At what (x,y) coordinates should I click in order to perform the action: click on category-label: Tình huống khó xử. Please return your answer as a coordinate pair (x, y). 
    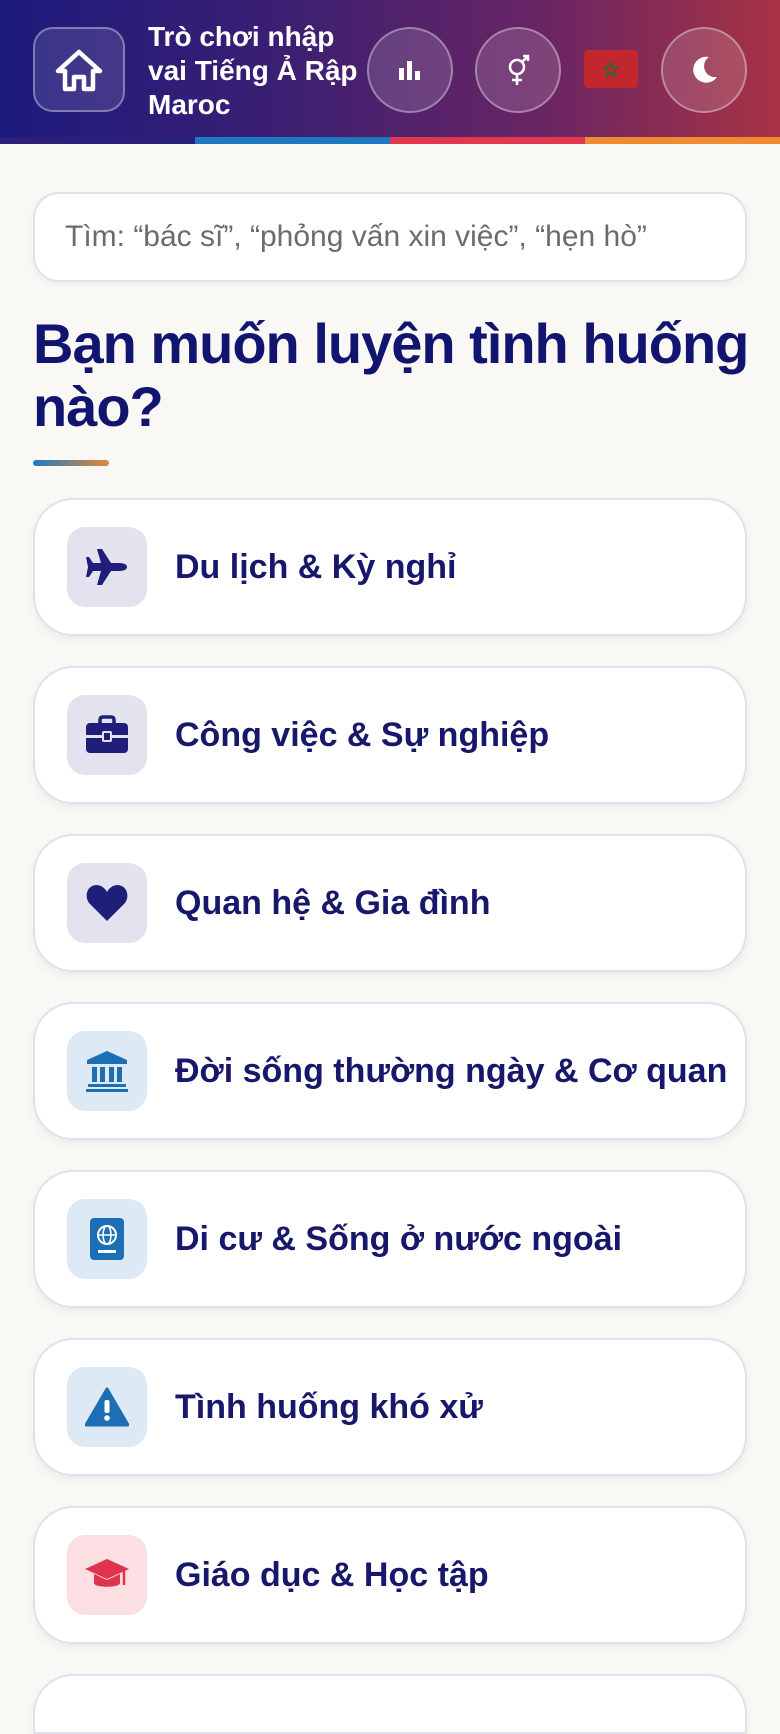
    Looking at the image, I should click on (329, 1406).